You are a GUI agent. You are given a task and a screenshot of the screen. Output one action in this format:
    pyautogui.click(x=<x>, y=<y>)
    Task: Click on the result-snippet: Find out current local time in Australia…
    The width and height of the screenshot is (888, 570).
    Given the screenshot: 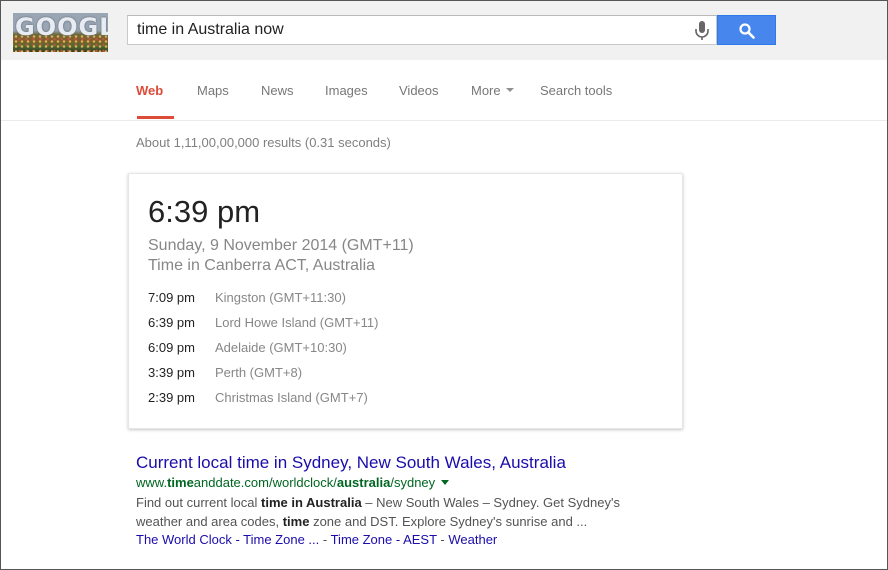 What is the action you would take?
    pyautogui.click(x=396, y=512)
    